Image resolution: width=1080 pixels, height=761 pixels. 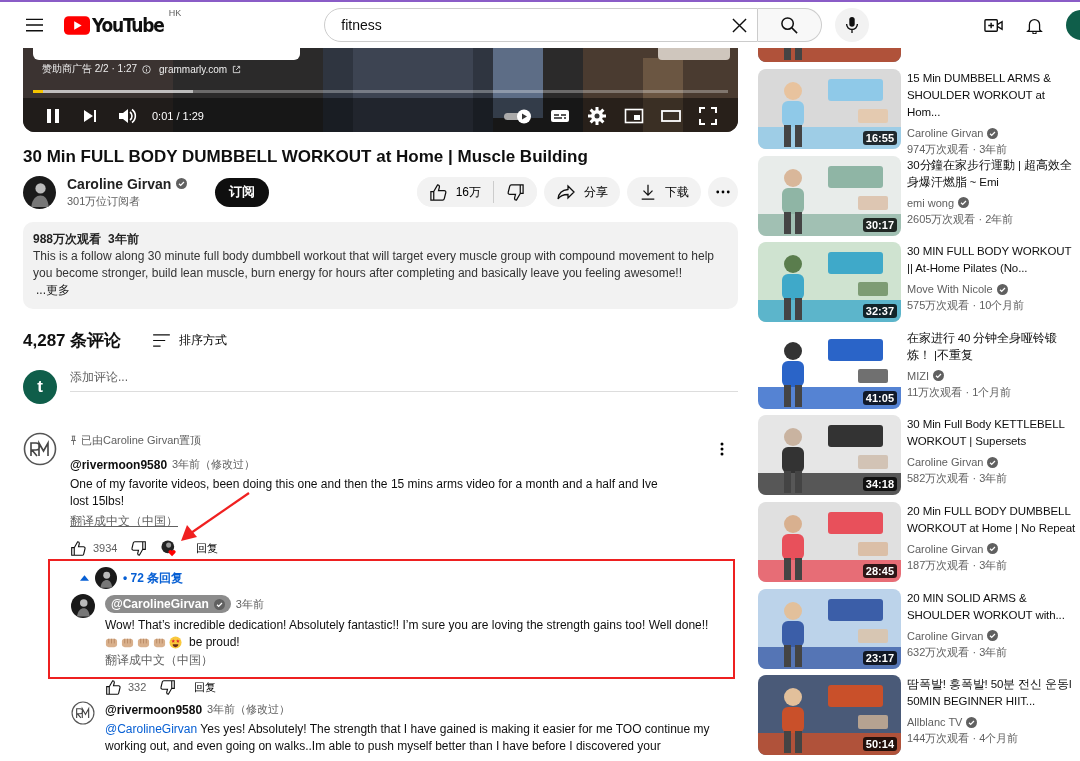 What do you see at coordinates (151, 729) in the screenshot?
I see `mention-link: @CarolineGirvan` at bounding box center [151, 729].